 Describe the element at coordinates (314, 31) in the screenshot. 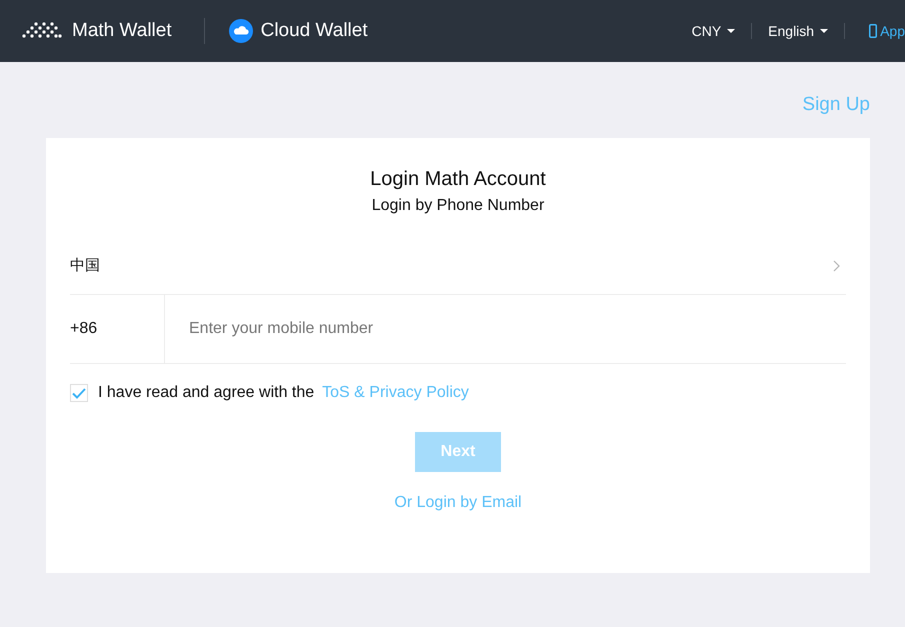

I see `product-name: Cloud Wallet` at that location.